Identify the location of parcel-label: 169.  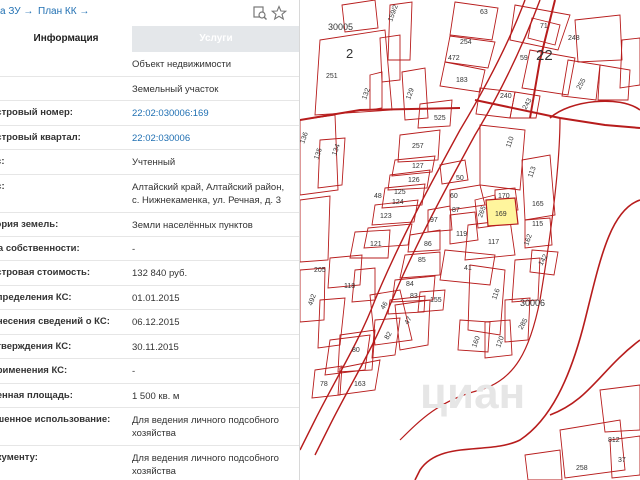
(501, 214).